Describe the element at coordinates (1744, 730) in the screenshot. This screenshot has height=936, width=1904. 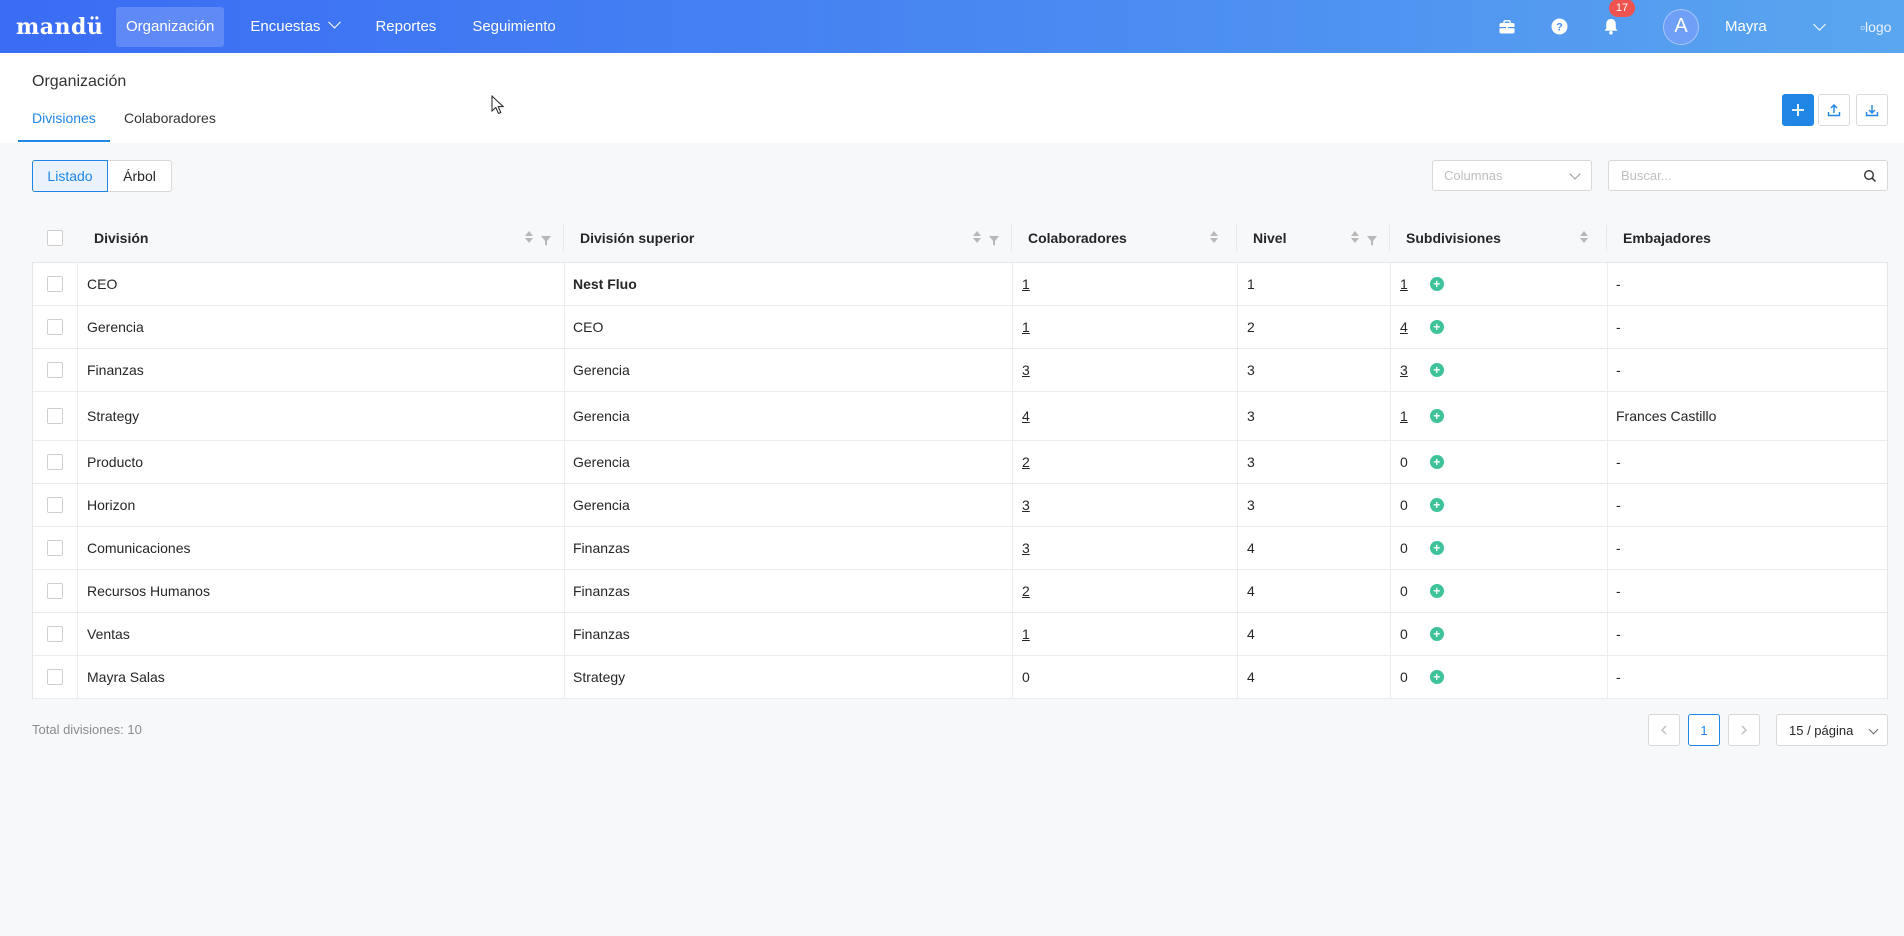
I see `next-page-button` at that location.